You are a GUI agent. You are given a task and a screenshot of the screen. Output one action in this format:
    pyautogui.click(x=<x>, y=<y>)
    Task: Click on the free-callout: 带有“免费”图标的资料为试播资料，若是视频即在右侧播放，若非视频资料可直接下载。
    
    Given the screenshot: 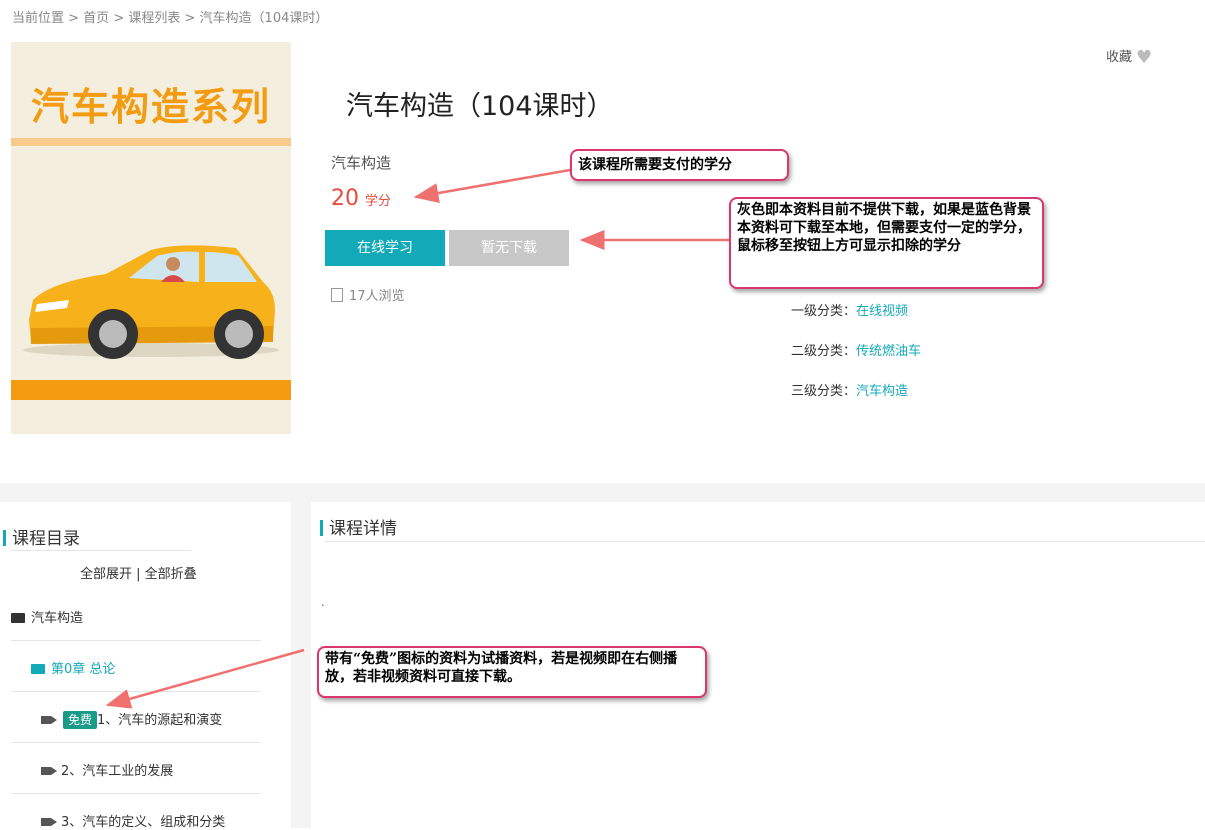 What is the action you would take?
    pyautogui.click(x=512, y=672)
    